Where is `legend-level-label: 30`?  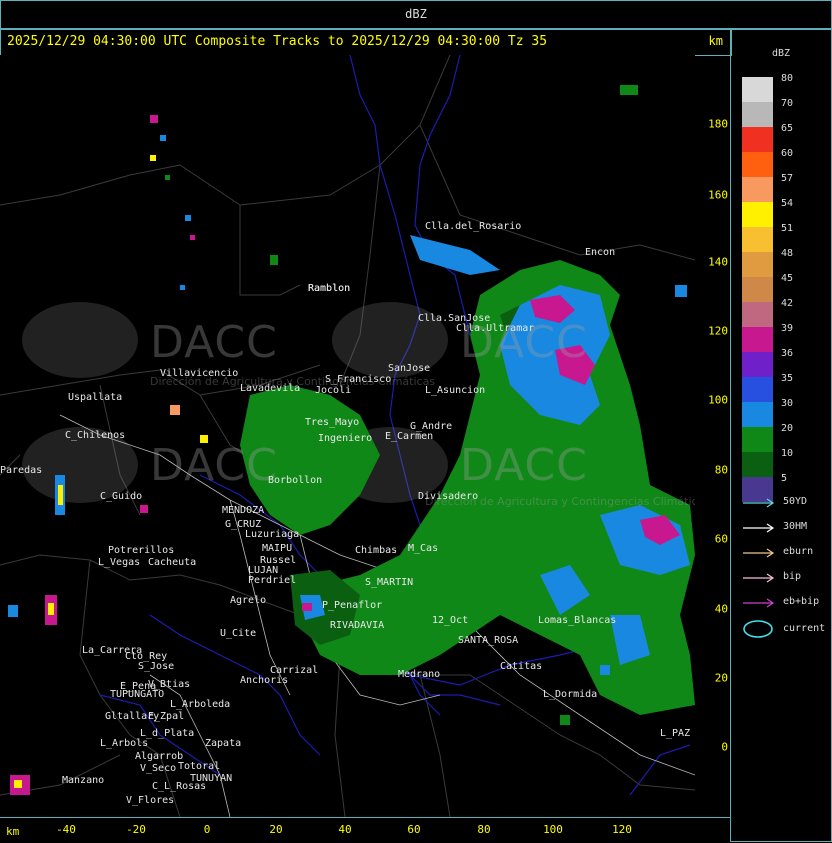
legend-level-label: 30 is located at coordinates (787, 403).